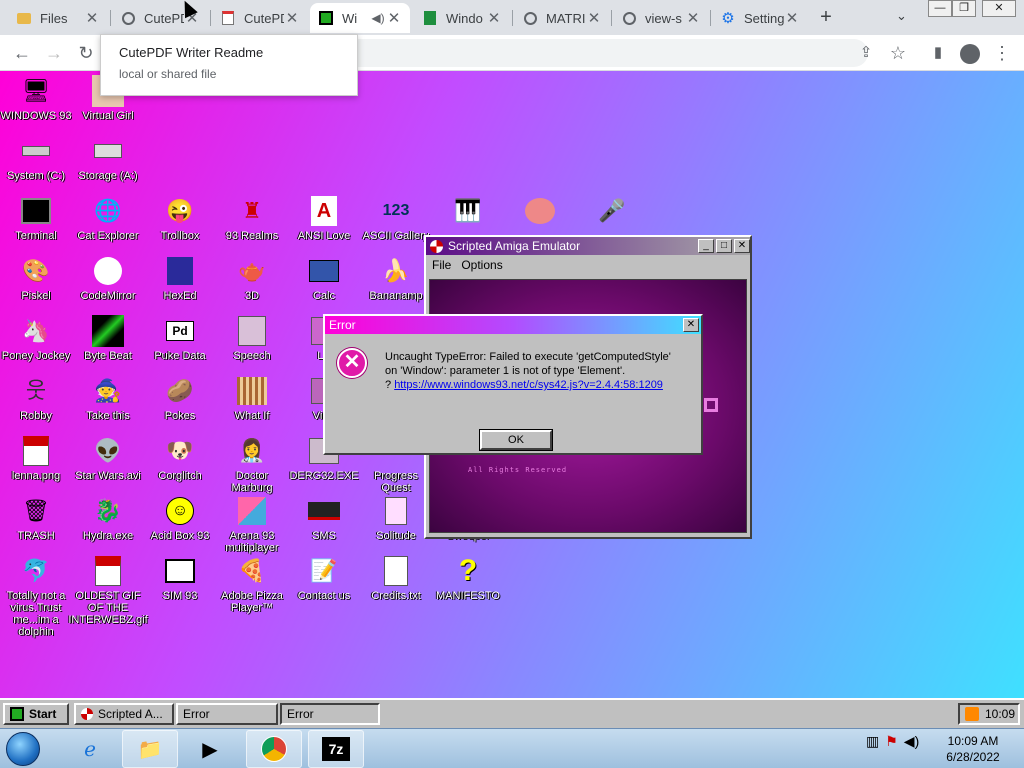 Image resolution: width=1024 pixels, height=768 pixels. I want to click on desktop-icon-storage-a: Storage (A:), so click(108, 158).